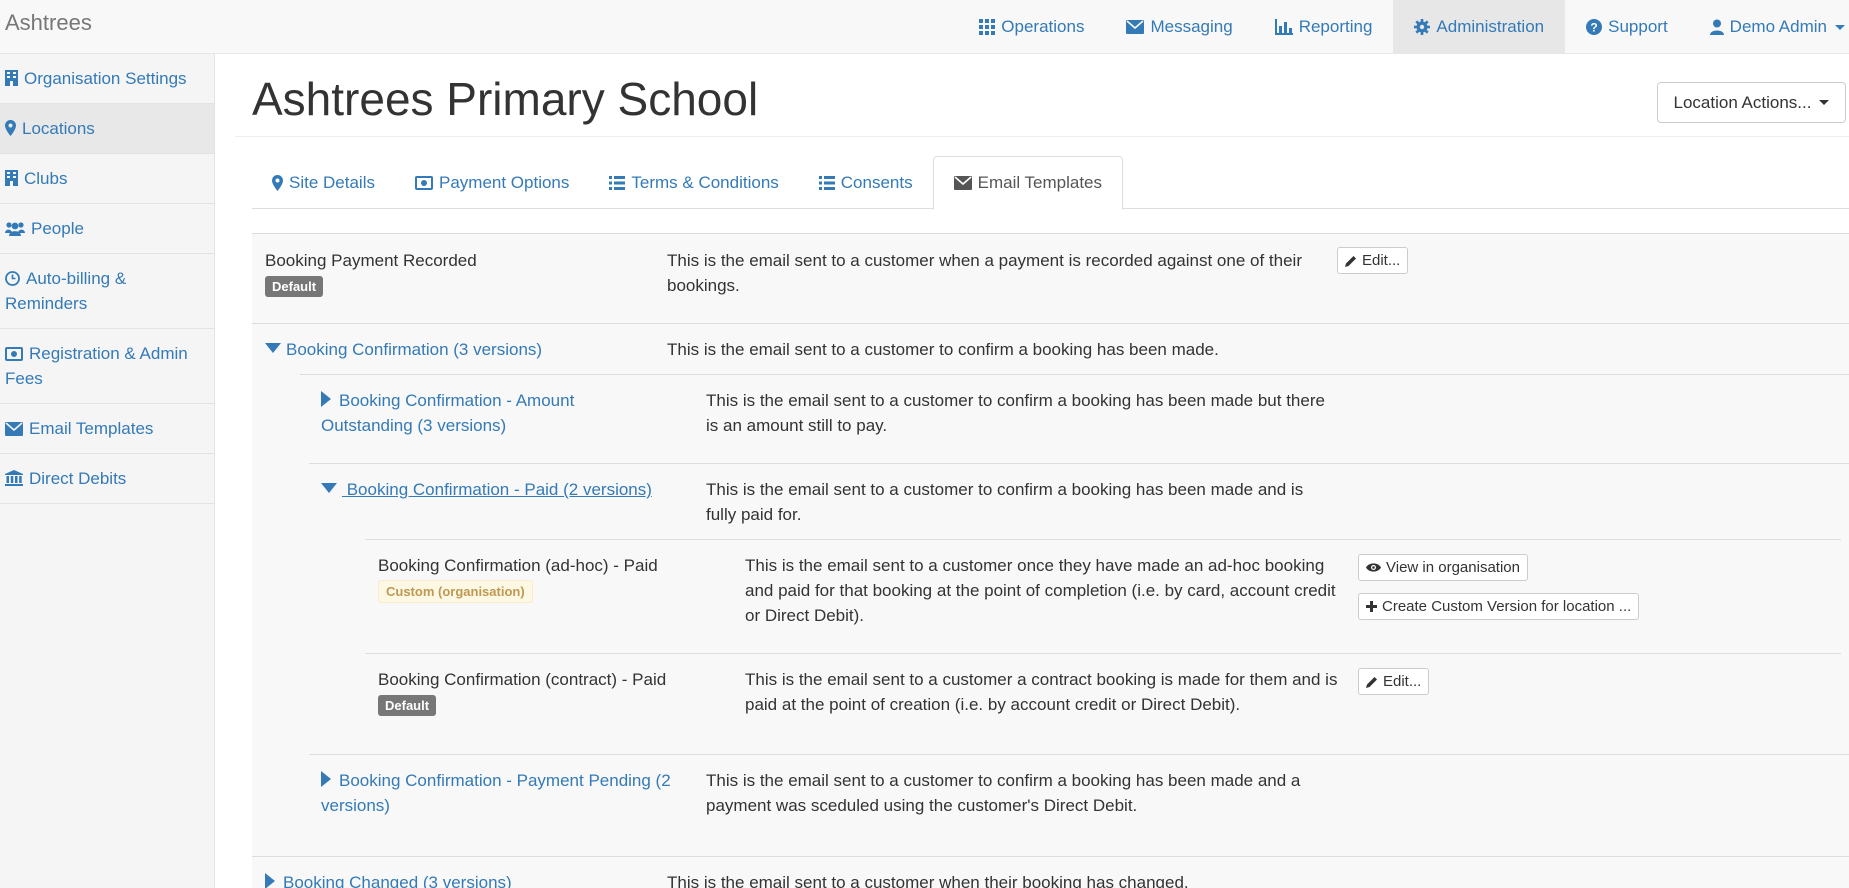 The image size is (1849, 888). I want to click on sidebar-item-direct-debits: Direct Debits, so click(107, 479).